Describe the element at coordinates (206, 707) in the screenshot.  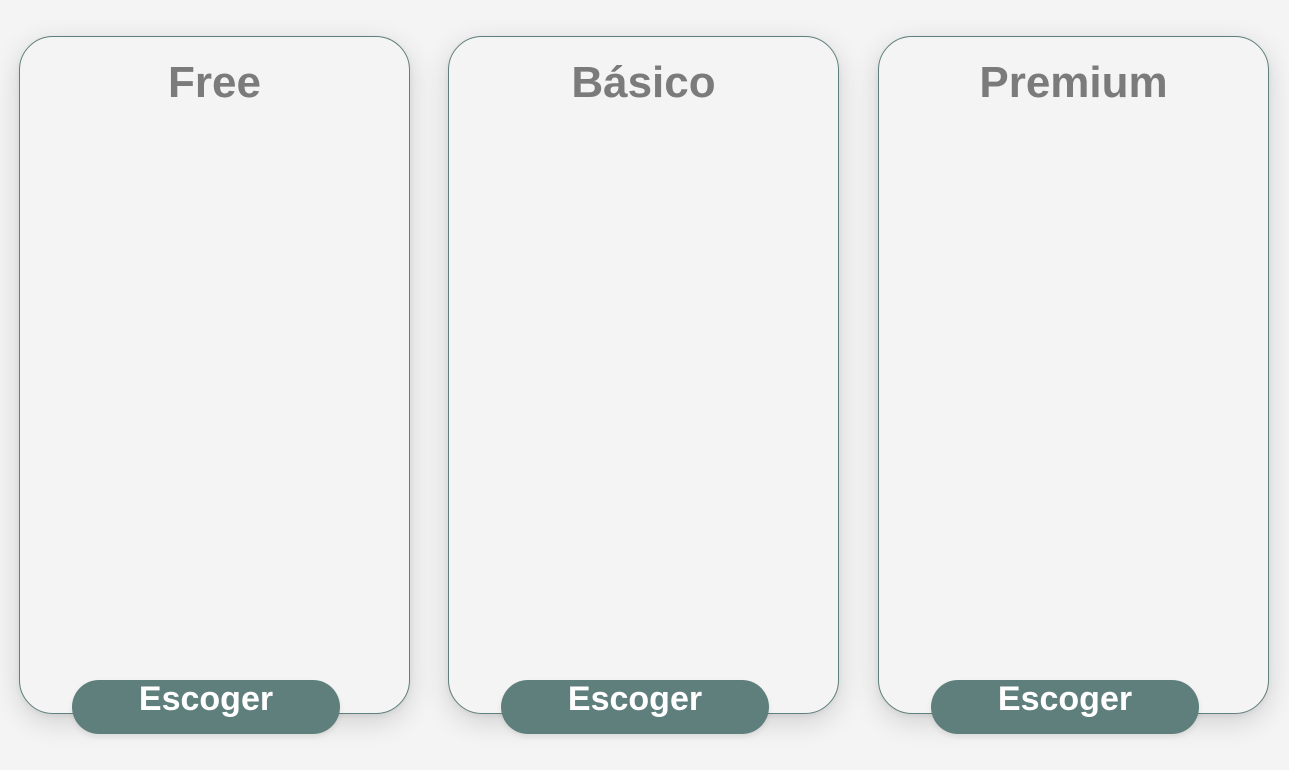
I see `choose-free-button: Escoger` at that location.